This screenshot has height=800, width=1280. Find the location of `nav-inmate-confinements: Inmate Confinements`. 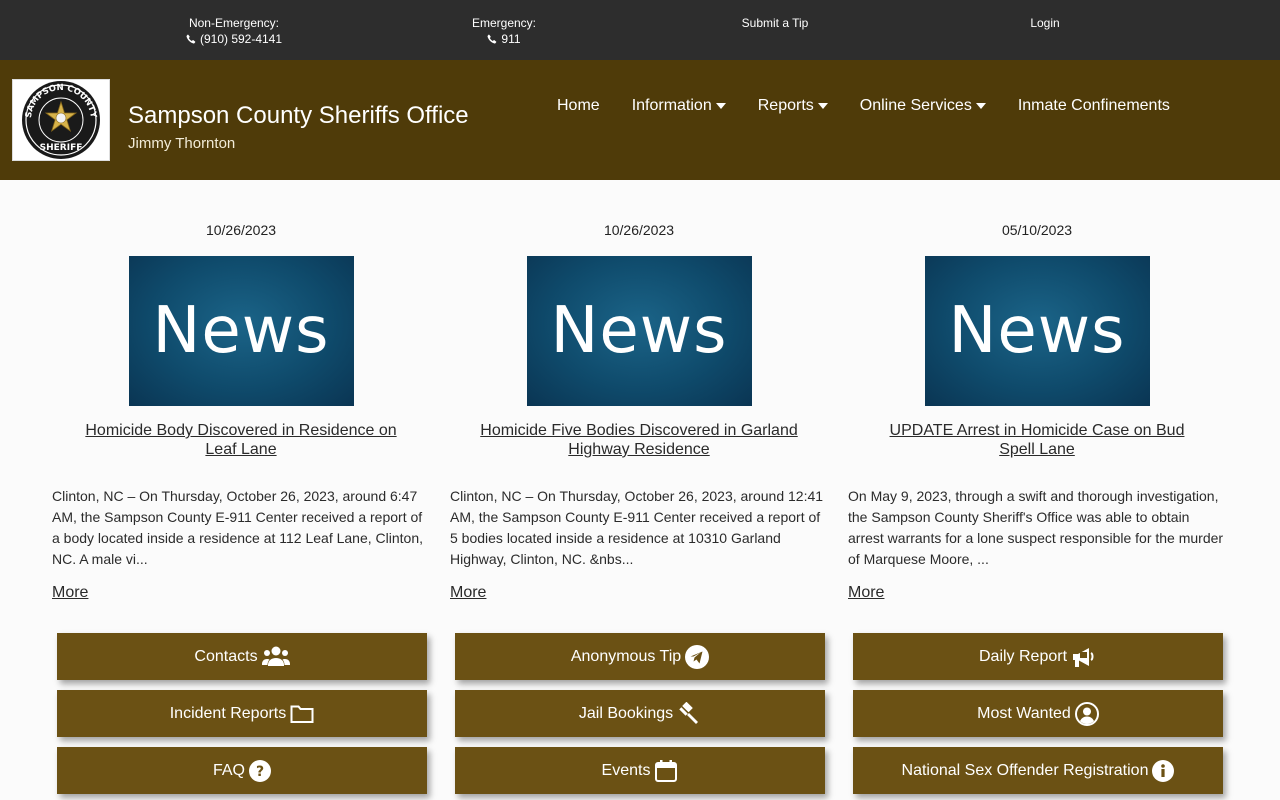

nav-inmate-confinements: Inmate Confinements is located at coordinates (1094, 106).